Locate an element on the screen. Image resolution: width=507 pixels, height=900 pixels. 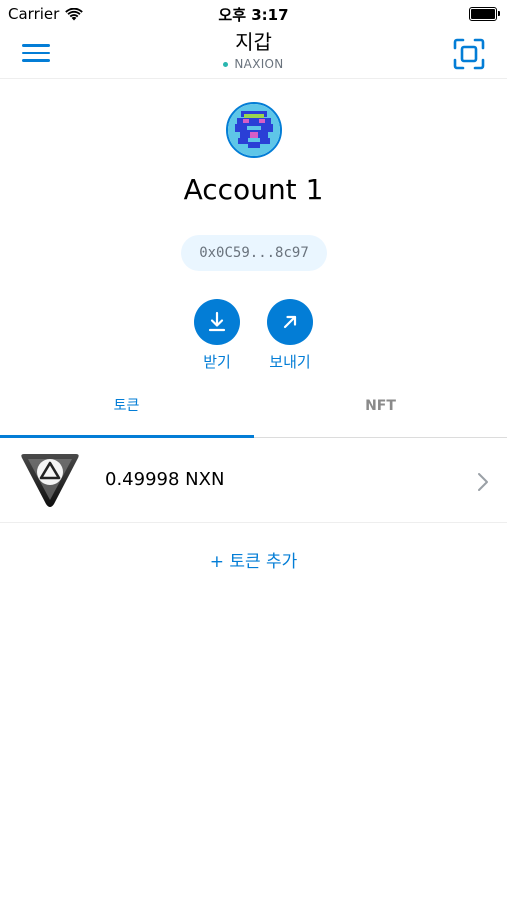
receive-button: 받기 is located at coordinates (217, 335).